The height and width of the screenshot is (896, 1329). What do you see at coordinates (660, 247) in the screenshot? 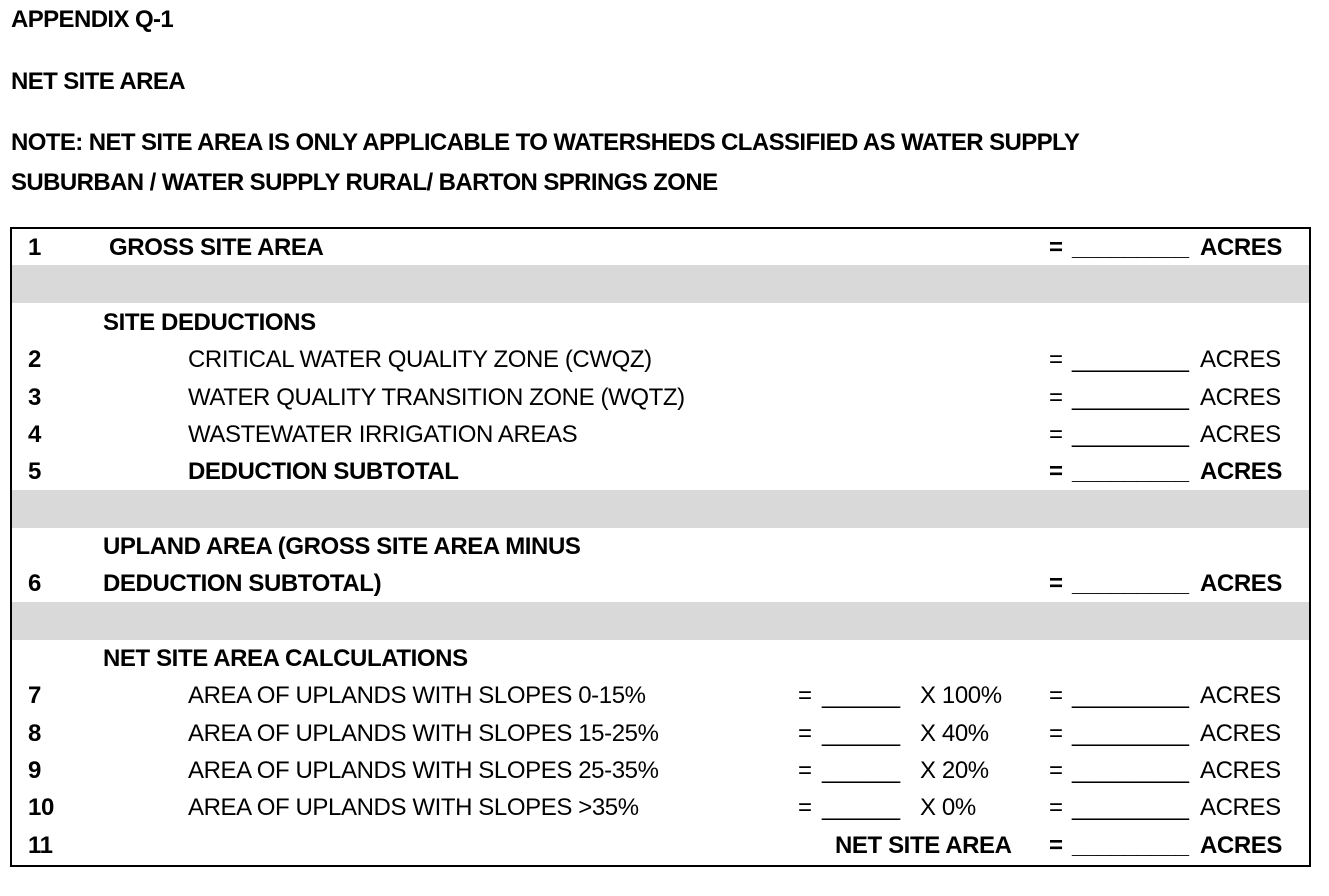
I see `row-gross-site-area: 1 GROSS SITE AREA = _________ ACRES` at bounding box center [660, 247].